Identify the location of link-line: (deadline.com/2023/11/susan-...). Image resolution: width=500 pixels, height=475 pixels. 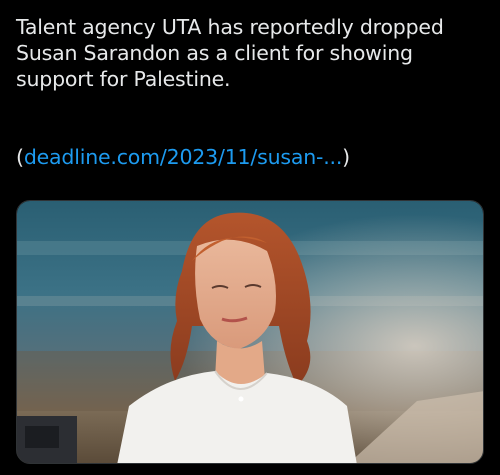
(183, 157).